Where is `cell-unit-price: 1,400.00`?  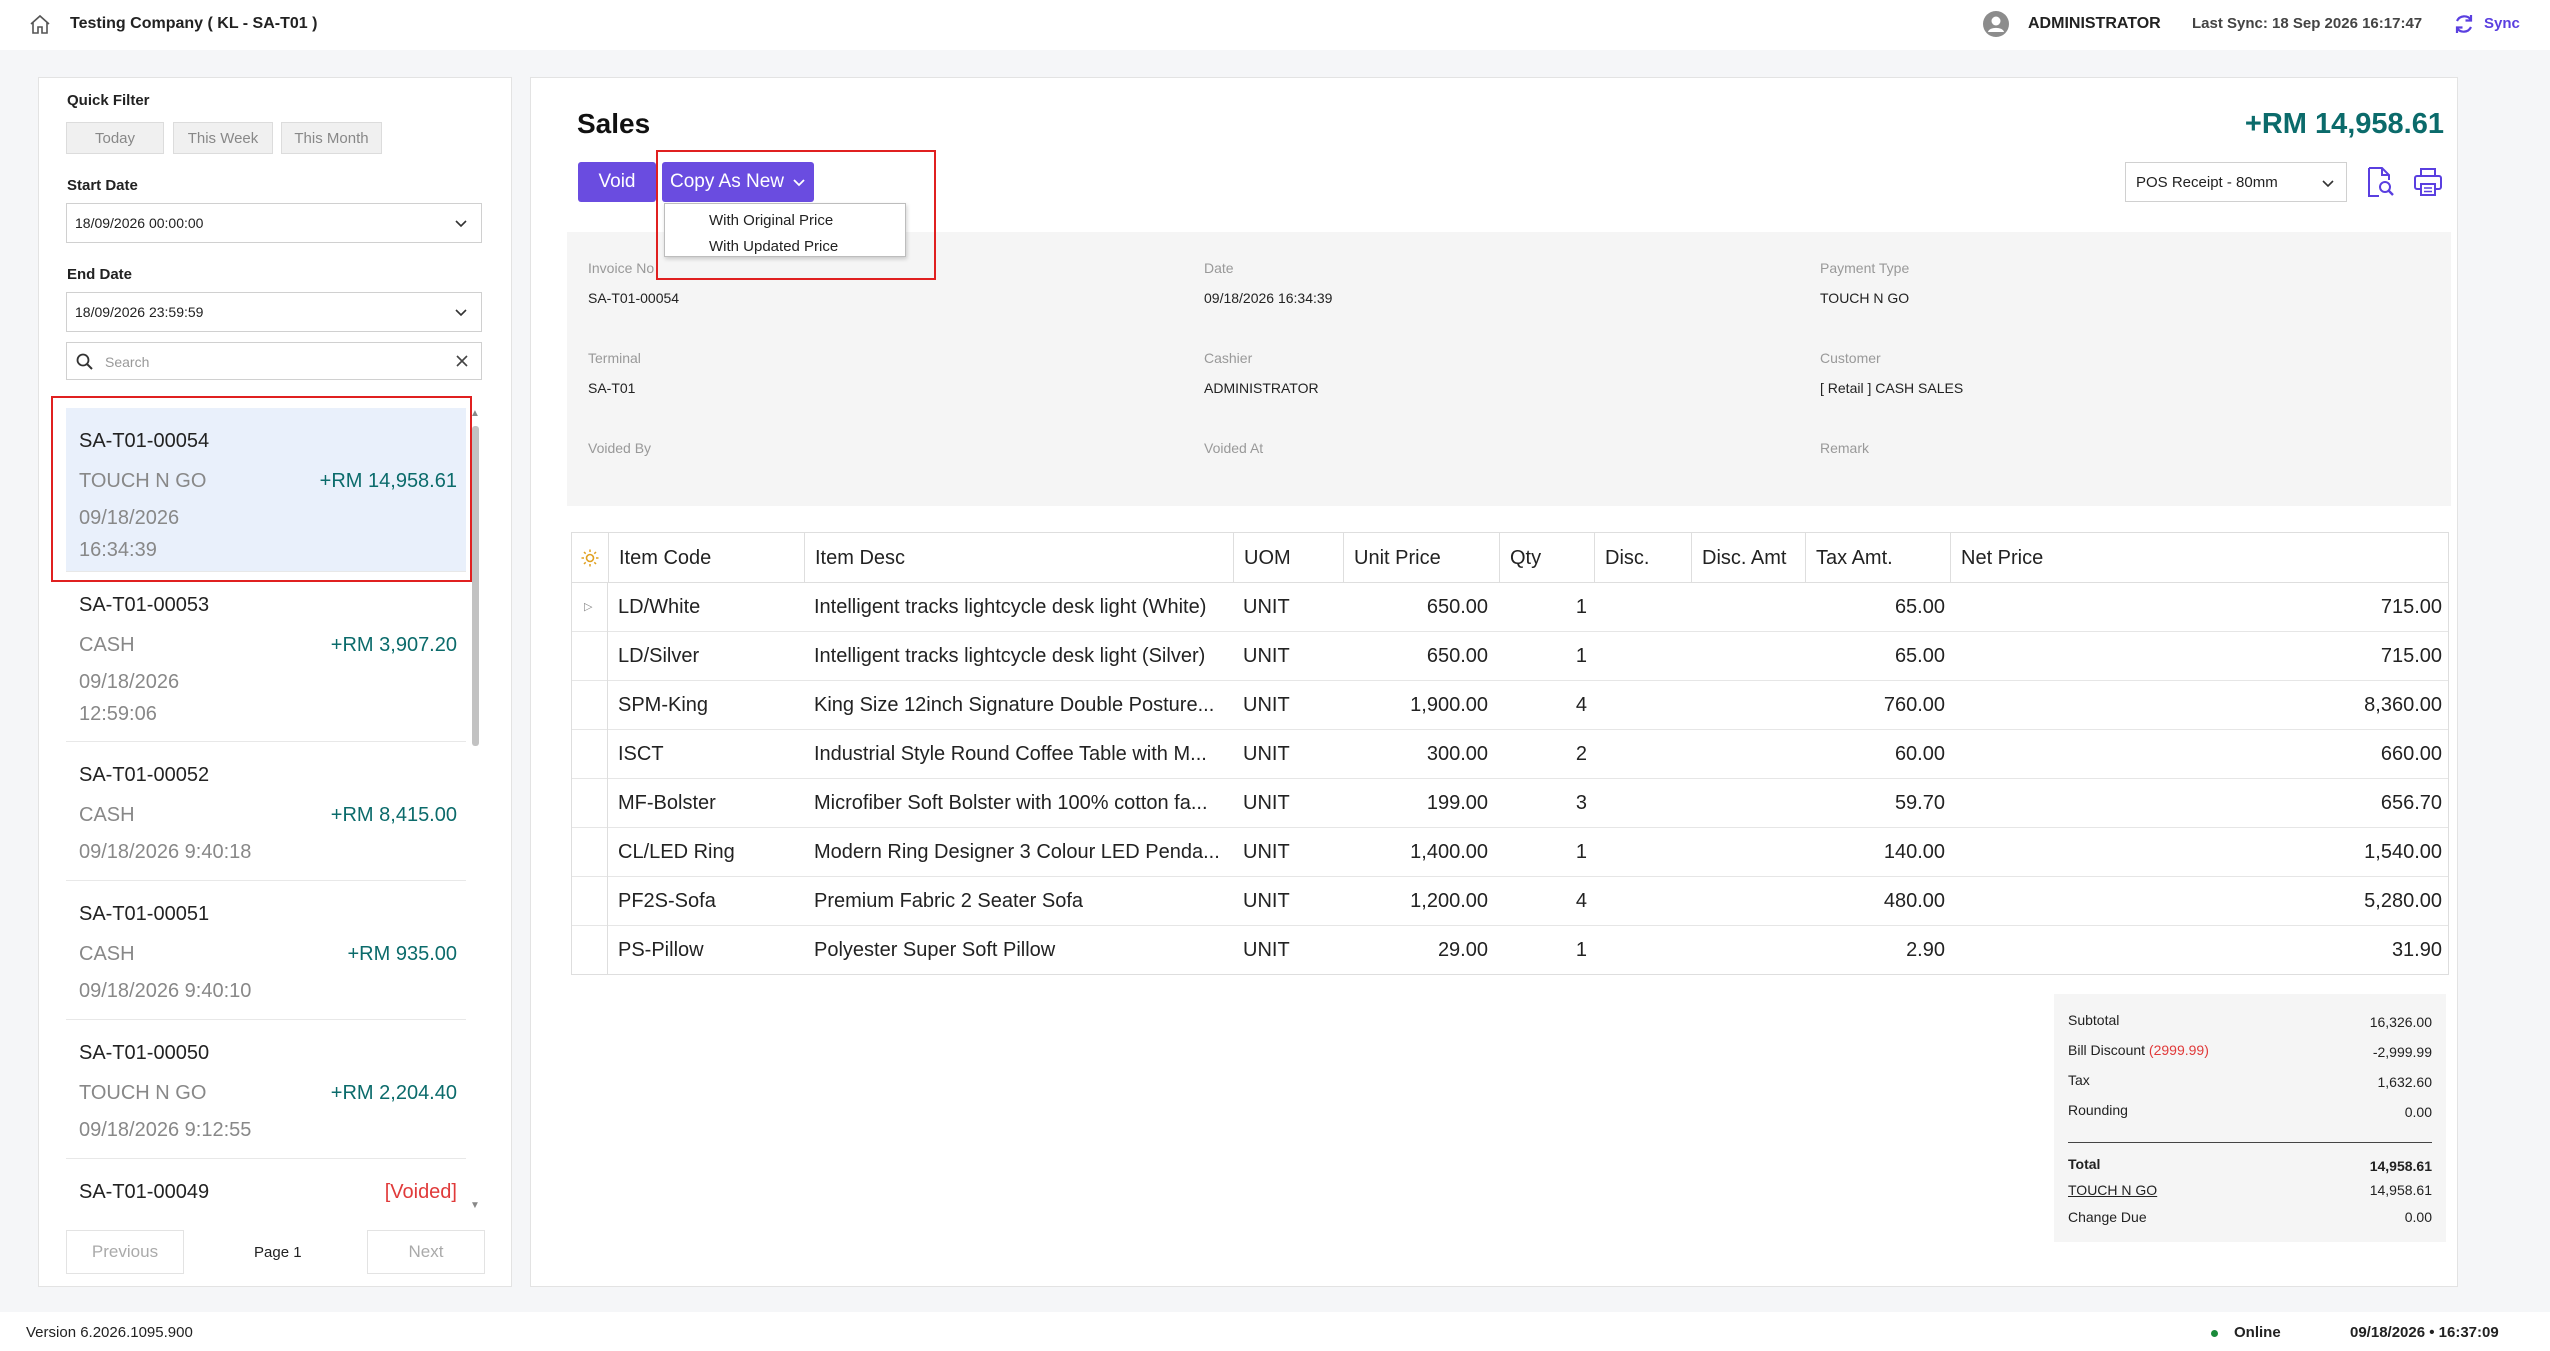 cell-unit-price: 1,400.00 is located at coordinates (1449, 852).